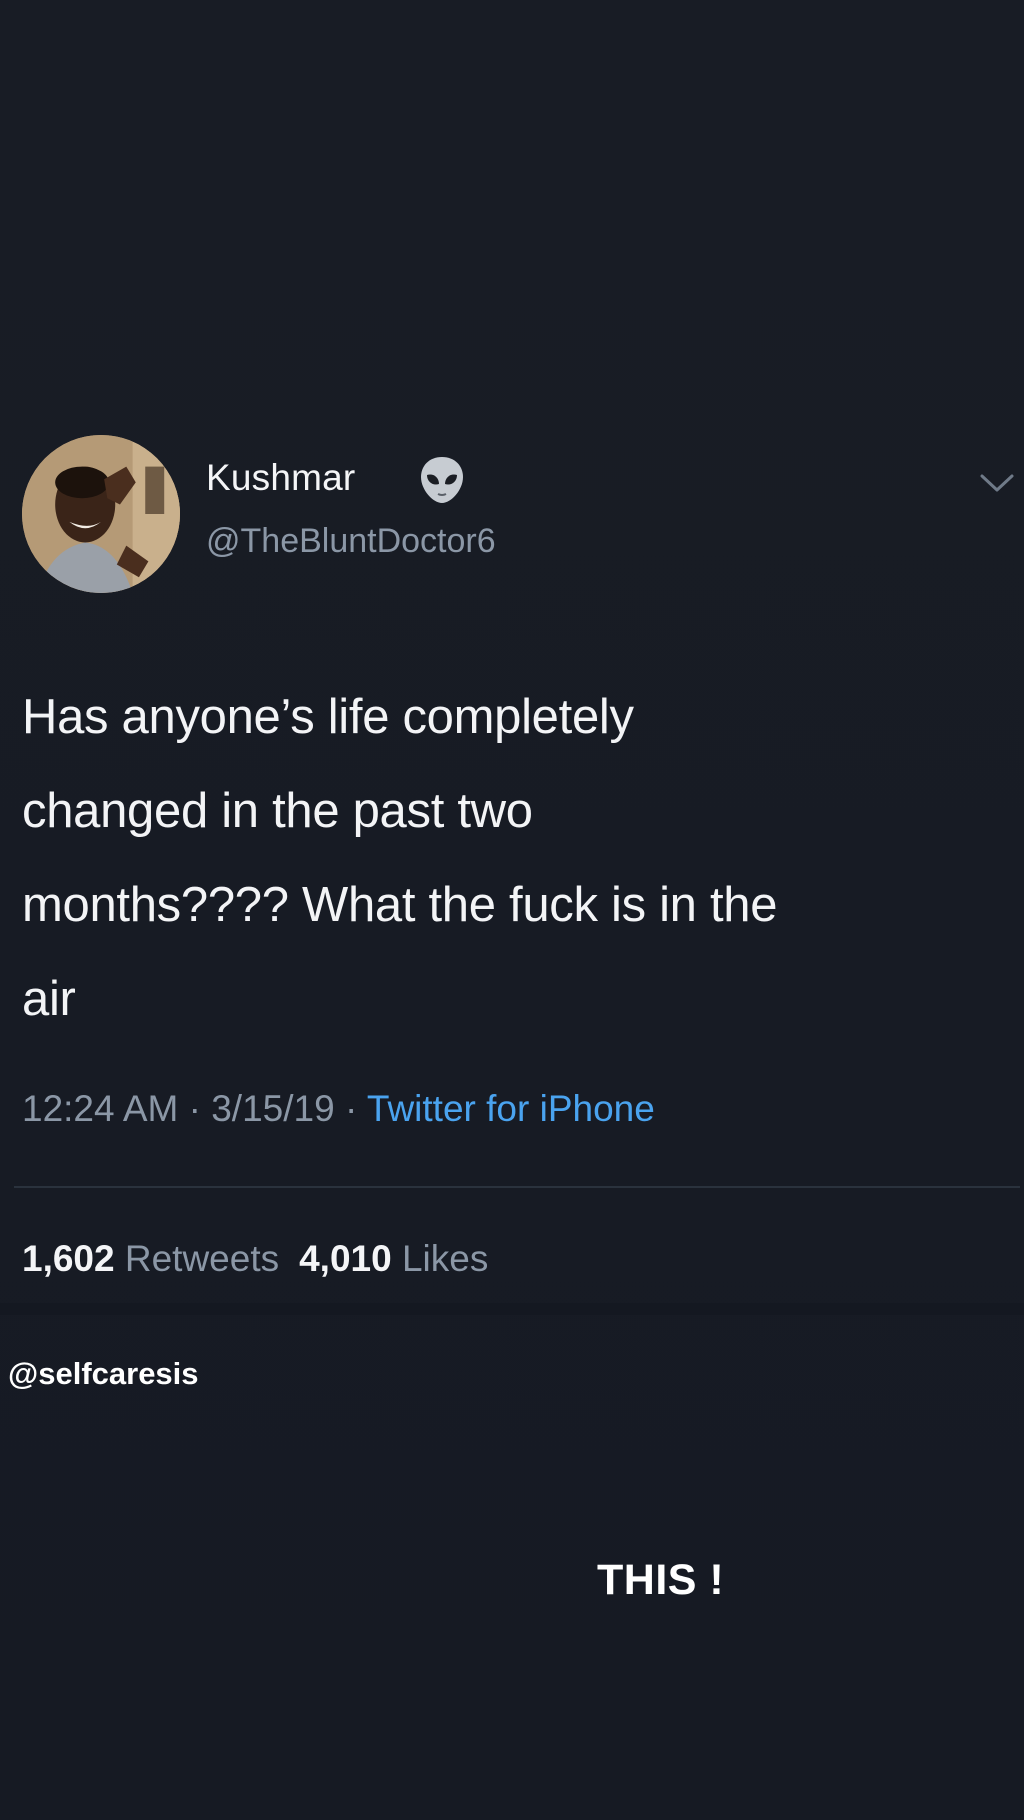  I want to click on caption-text: THIS !, so click(661, 1580).